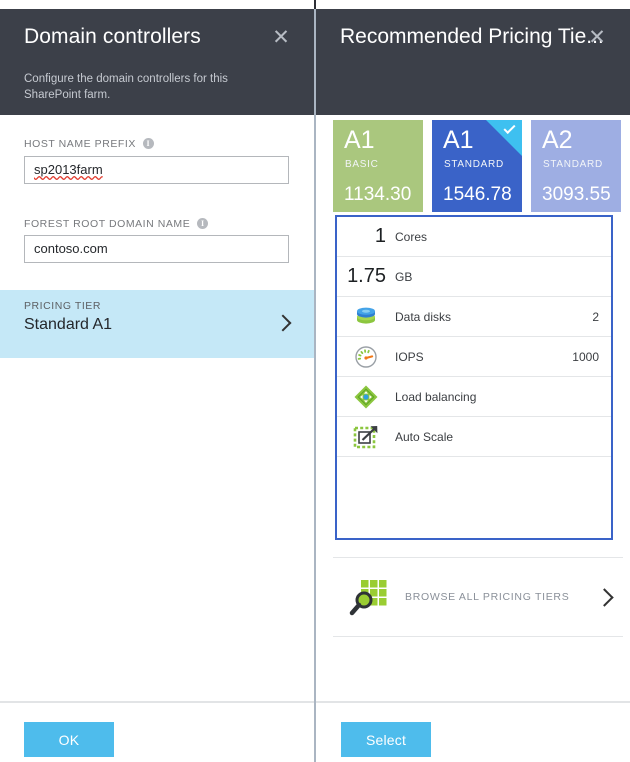  I want to click on browse-label: BROWSE ALL PRICING TIERS, so click(487, 597).